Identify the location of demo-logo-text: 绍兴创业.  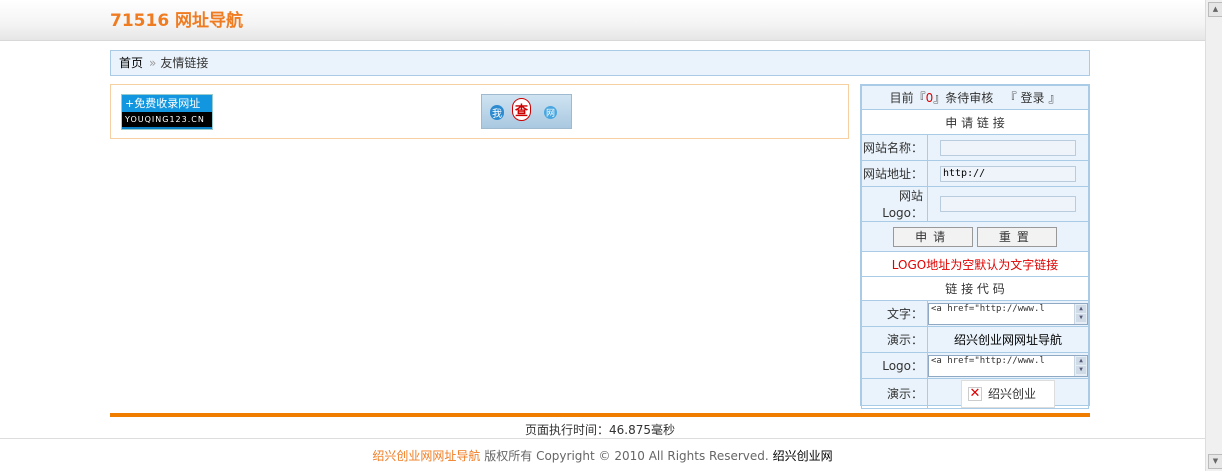
(1012, 394).